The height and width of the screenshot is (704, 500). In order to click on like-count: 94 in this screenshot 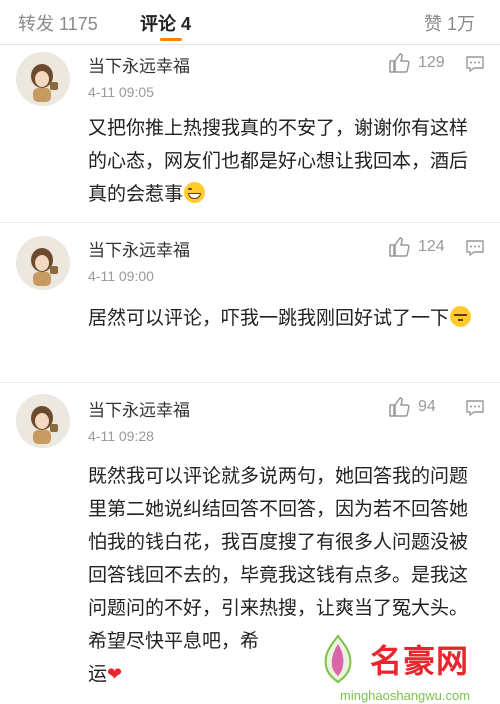, I will do `click(427, 406)`.